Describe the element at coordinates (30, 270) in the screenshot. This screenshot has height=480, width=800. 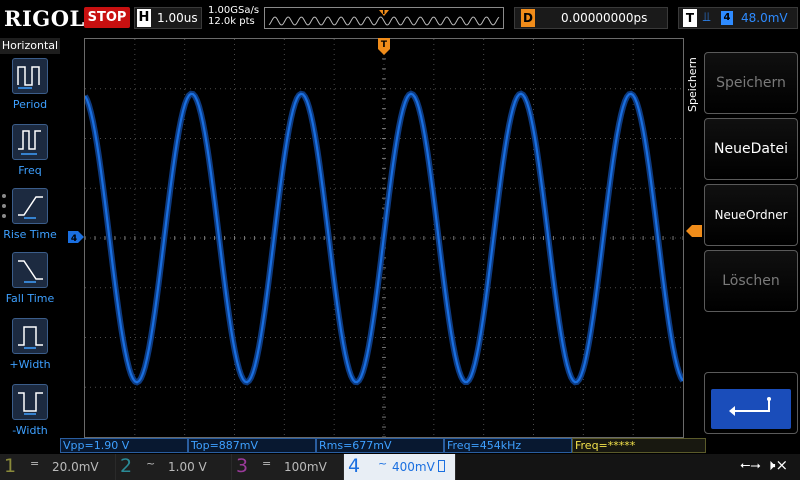
I see `fall-time-icon` at that location.